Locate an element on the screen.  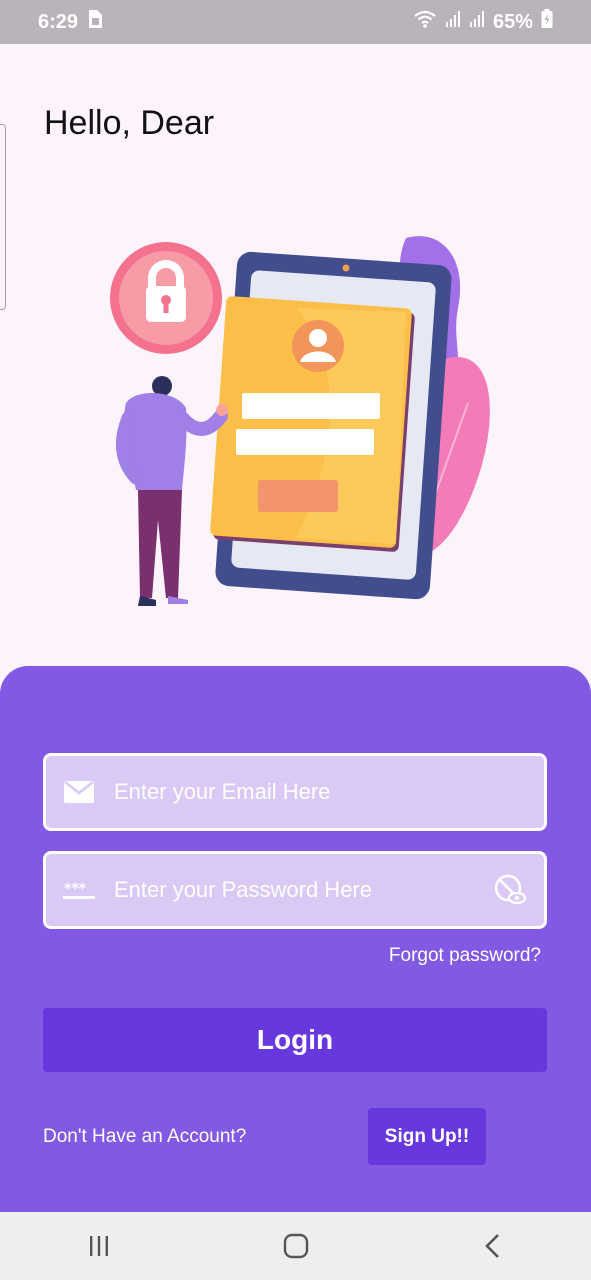
home-icon is located at coordinates (296, 1246).